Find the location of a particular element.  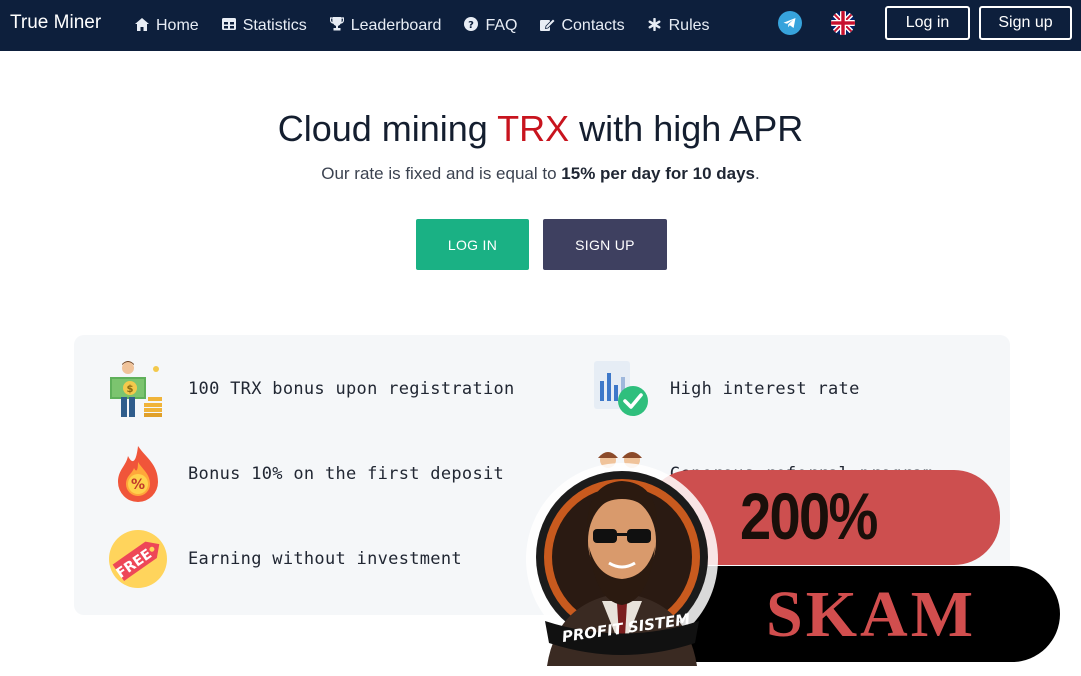

table-icon is located at coordinates (229, 25).